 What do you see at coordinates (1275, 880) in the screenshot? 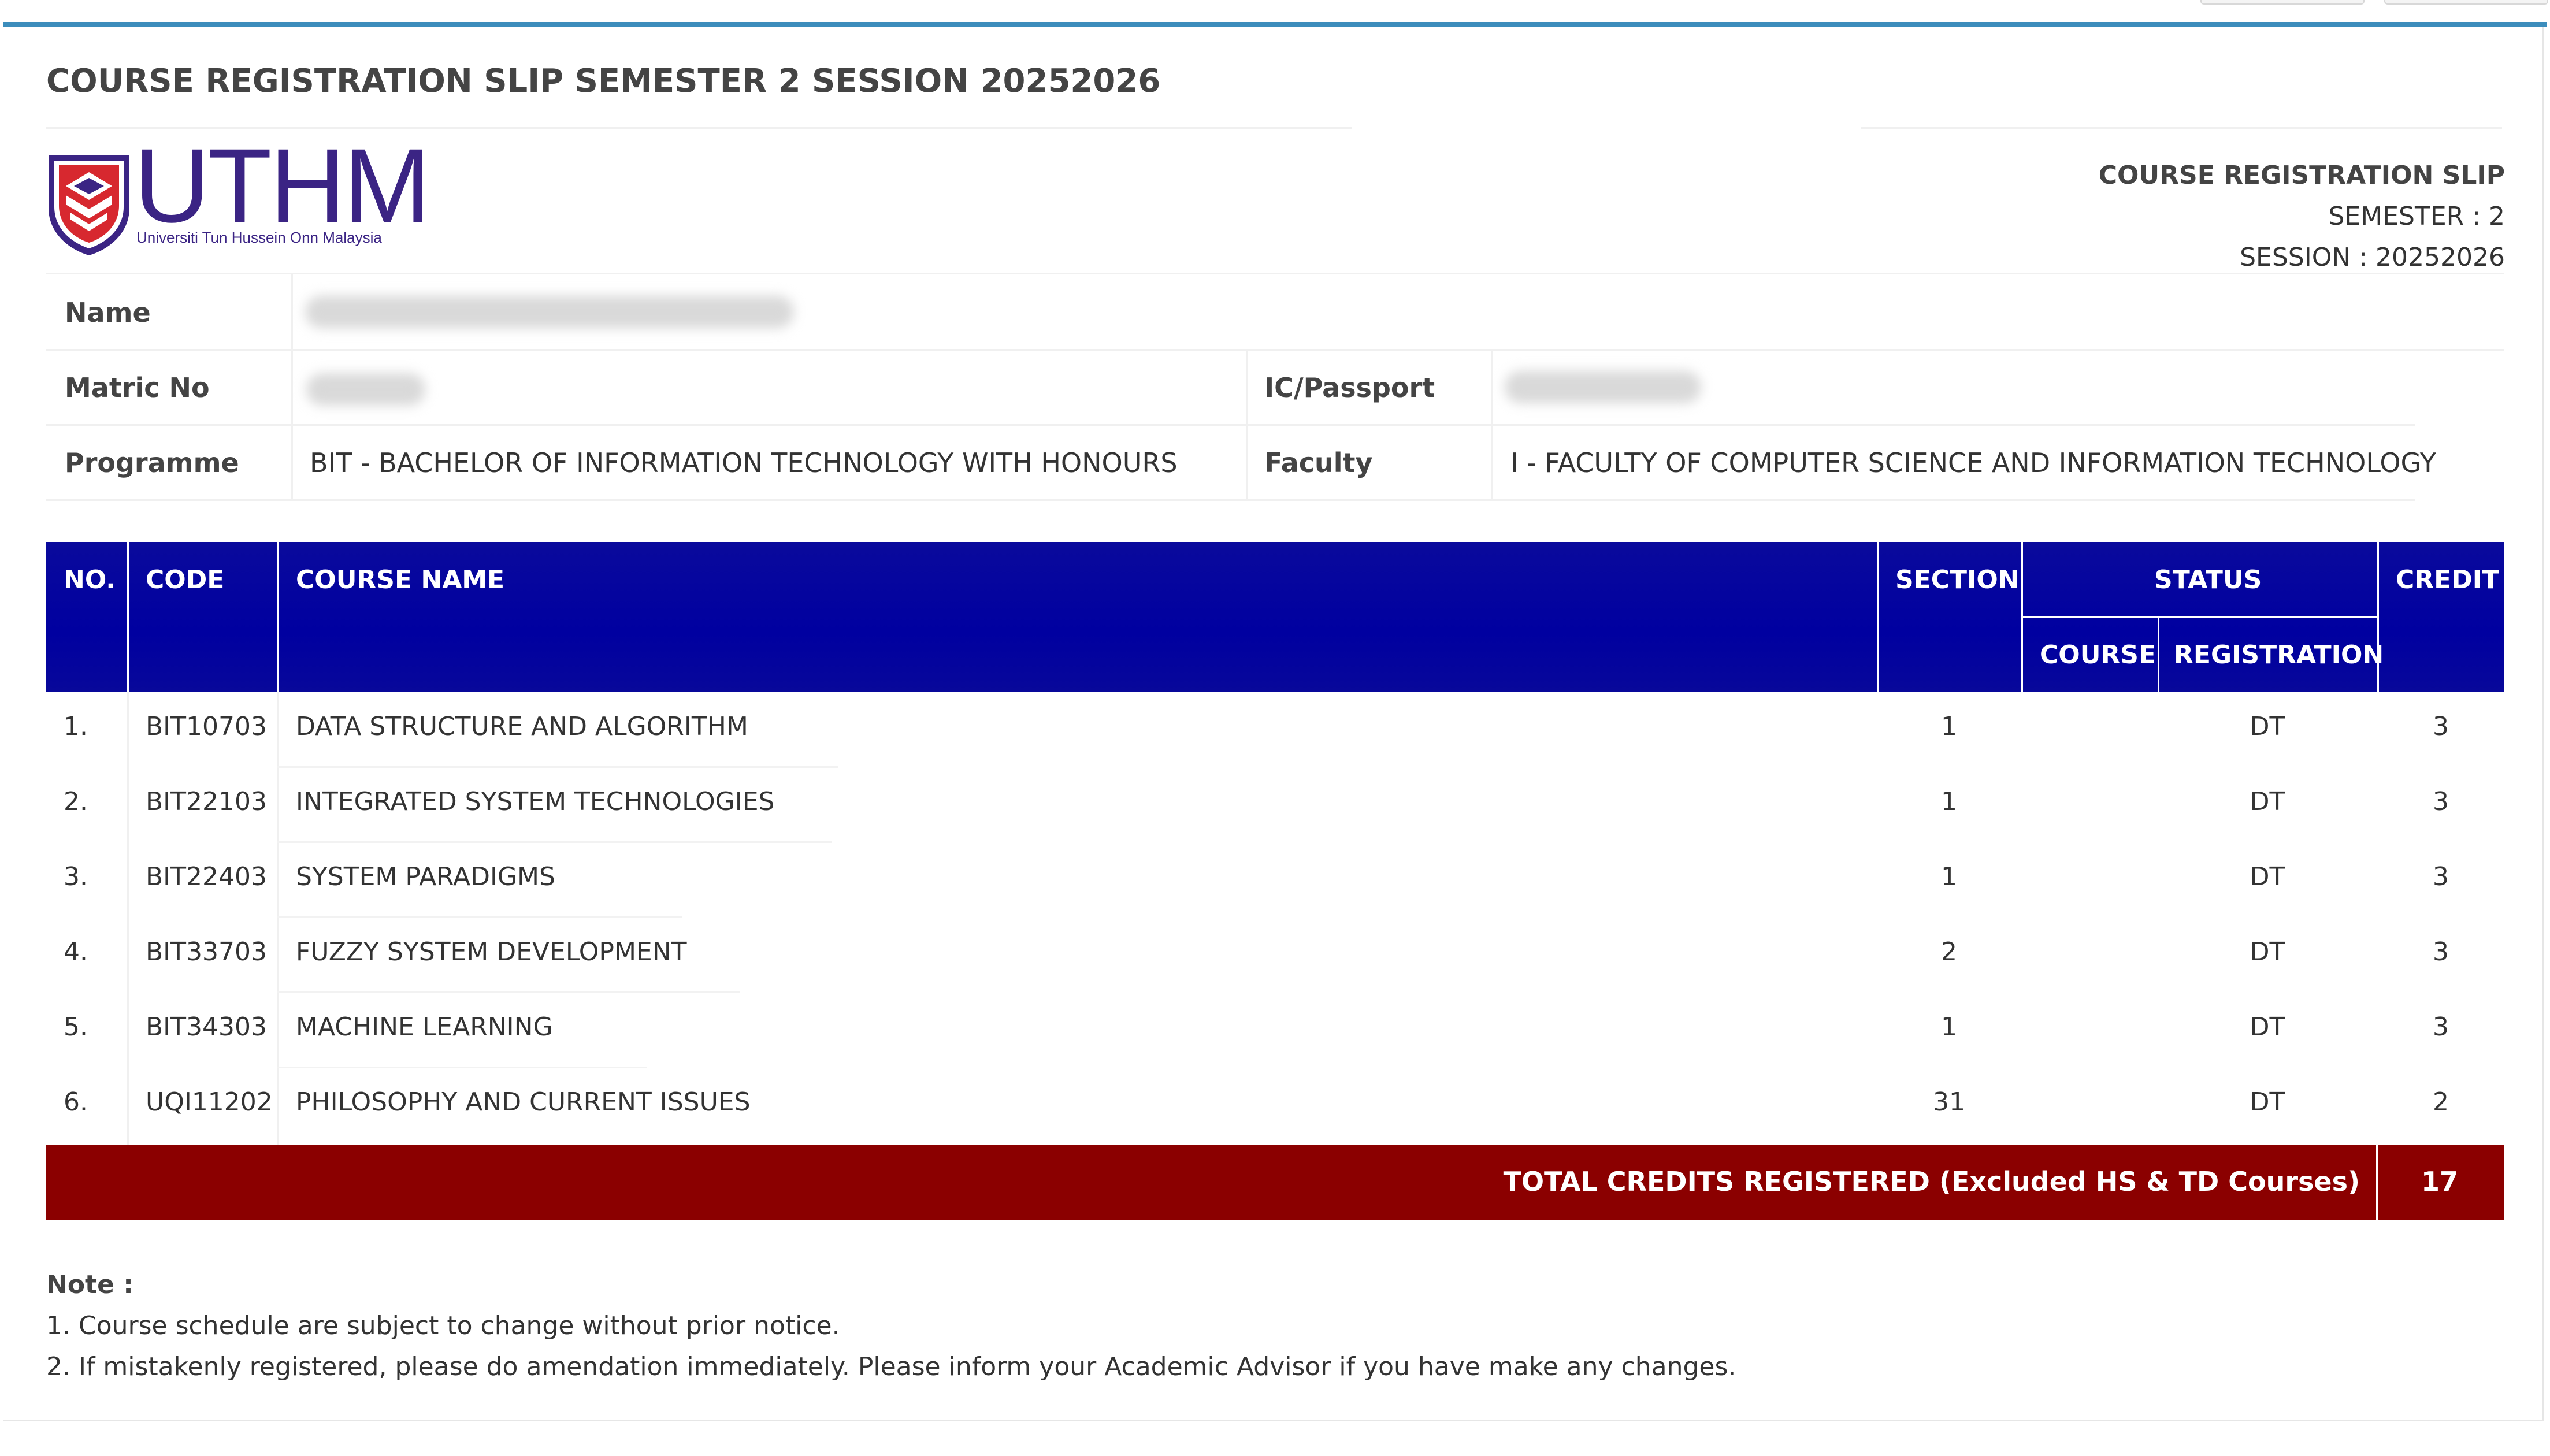
I see `table-row: 3. BIT22403 SYSTEM PARADIGMS 1 DT 3` at bounding box center [1275, 880].